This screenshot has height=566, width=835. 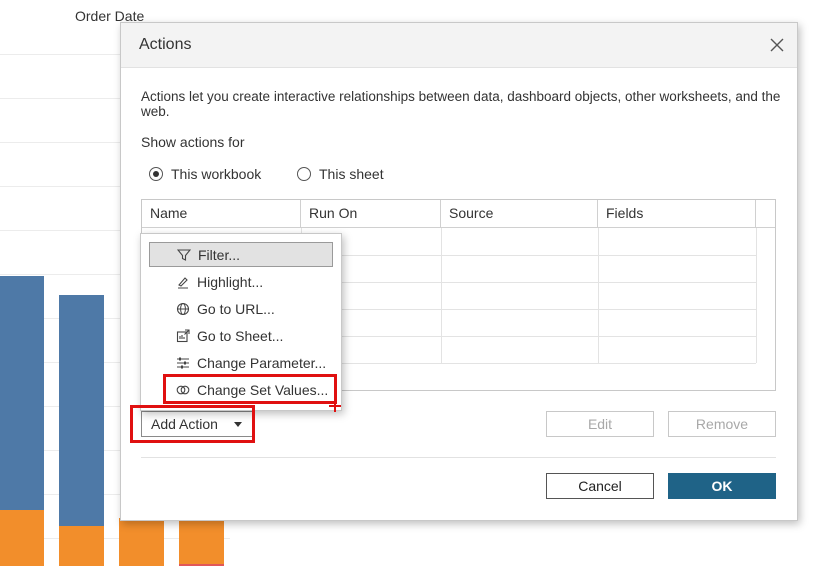 What do you see at coordinates (722, 424) in the screenshot?
I see `remove-button: Remove` at bounding box center [722, 424].